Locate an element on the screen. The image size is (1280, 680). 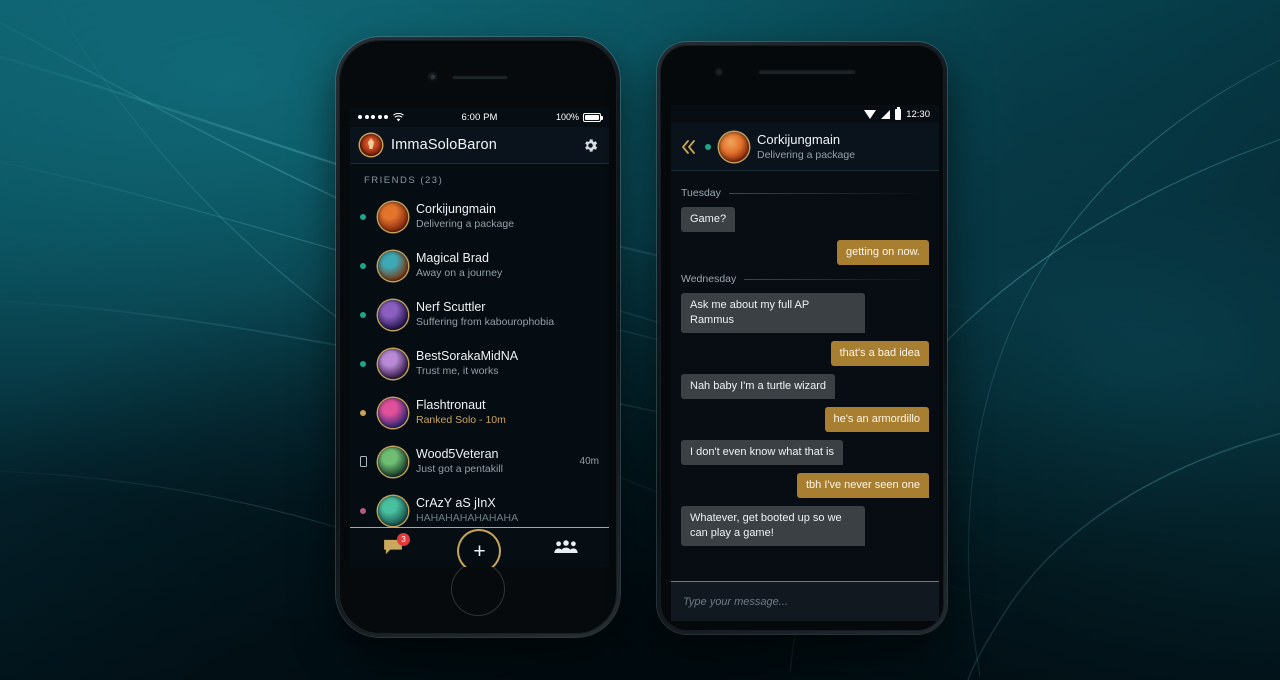
friend-meta: Wood5Veteran Just got a pentakill is located at coordinates (491, 461).